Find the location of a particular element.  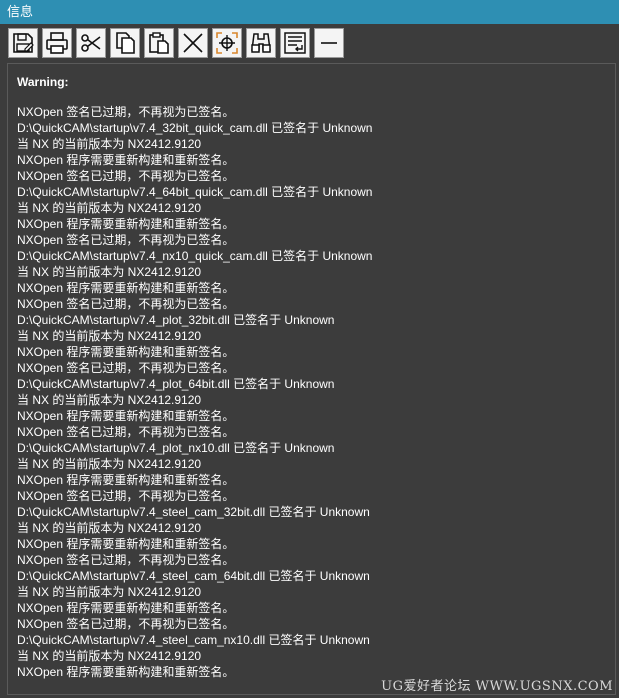

binoculars-icon is located at coordinates (261, 43).